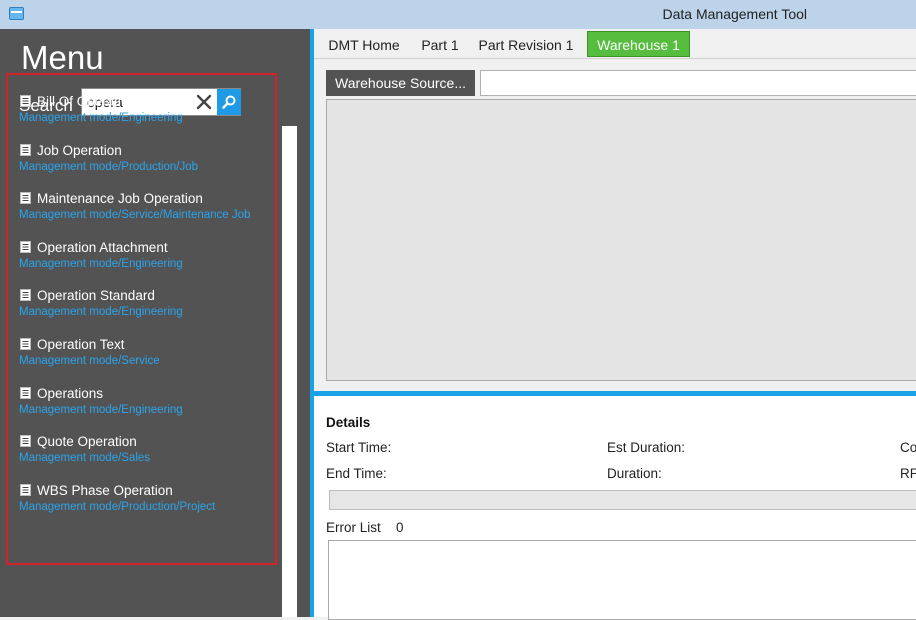  Describe the element at coordinates (364, 43) in the screenshot. I see `tab-dmt-home: DMT Home` at that location.